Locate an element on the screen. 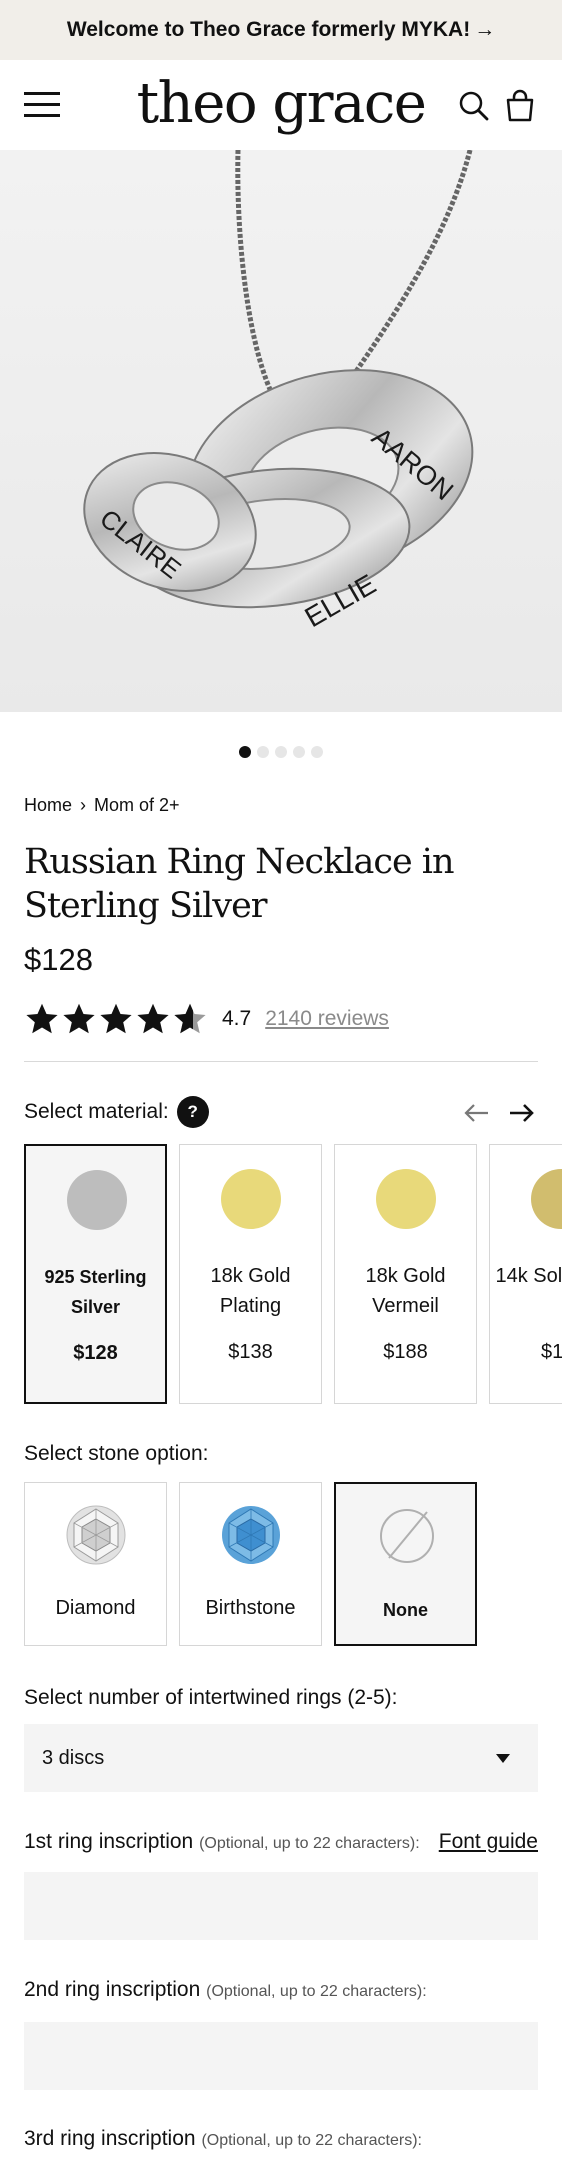  star-rating is located at coordinates (116, 1019).